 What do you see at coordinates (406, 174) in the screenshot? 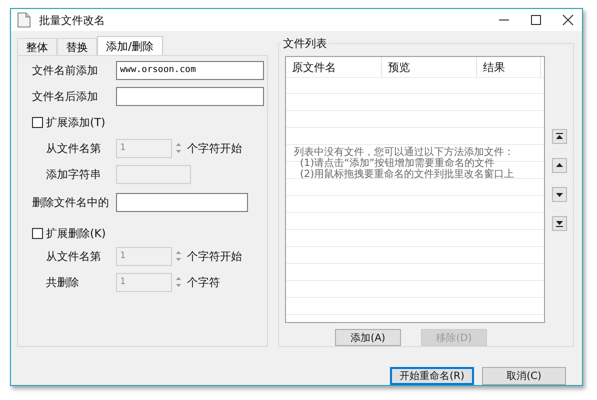
I see `empty-list-message: (2)用鼠标拖拽要重命名的文件到批里改名窗口上` at bounding box center [406, 174].